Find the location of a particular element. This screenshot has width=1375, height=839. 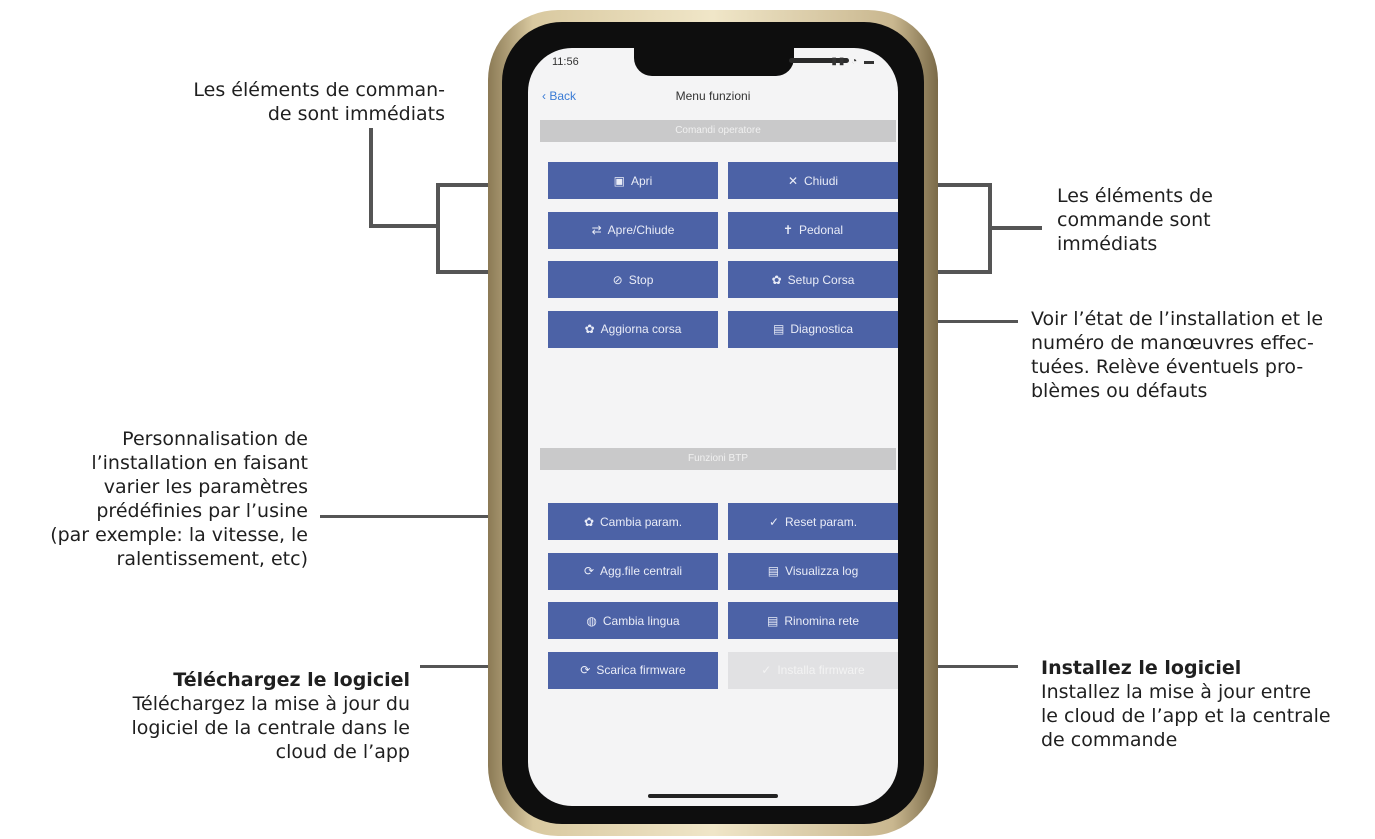

scarica-firmware-icon: ⟳ is located at coordinates (585, 670).